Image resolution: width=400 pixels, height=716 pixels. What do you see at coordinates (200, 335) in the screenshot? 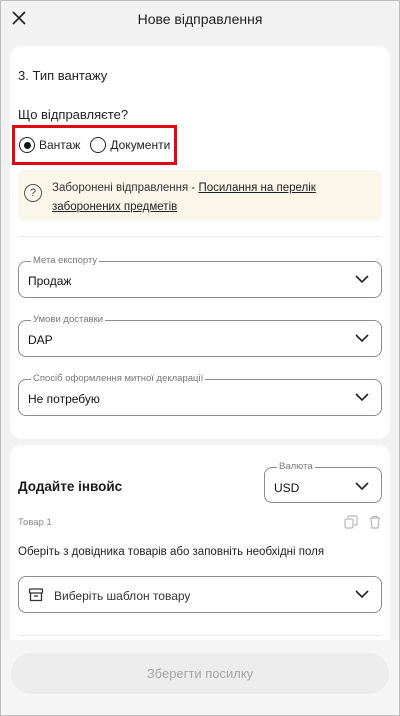
I see `delivery-terms-select: Умови доставки DAP` at bounding box center [200, 335].